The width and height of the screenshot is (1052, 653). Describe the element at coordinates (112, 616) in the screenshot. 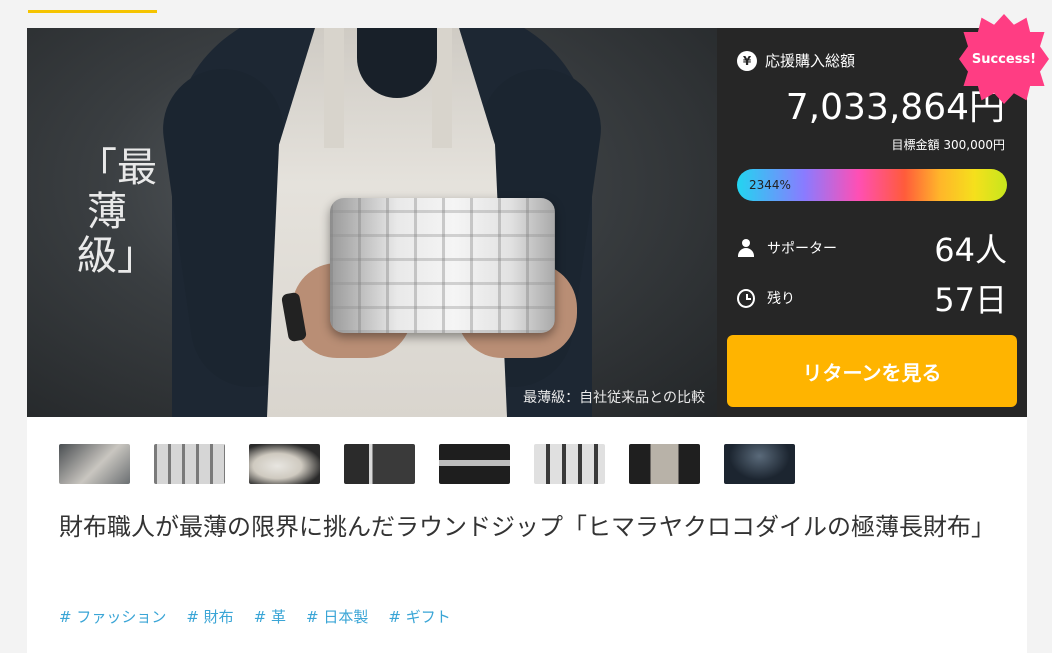

I see `tag-fashion: # ファッション` at that location.